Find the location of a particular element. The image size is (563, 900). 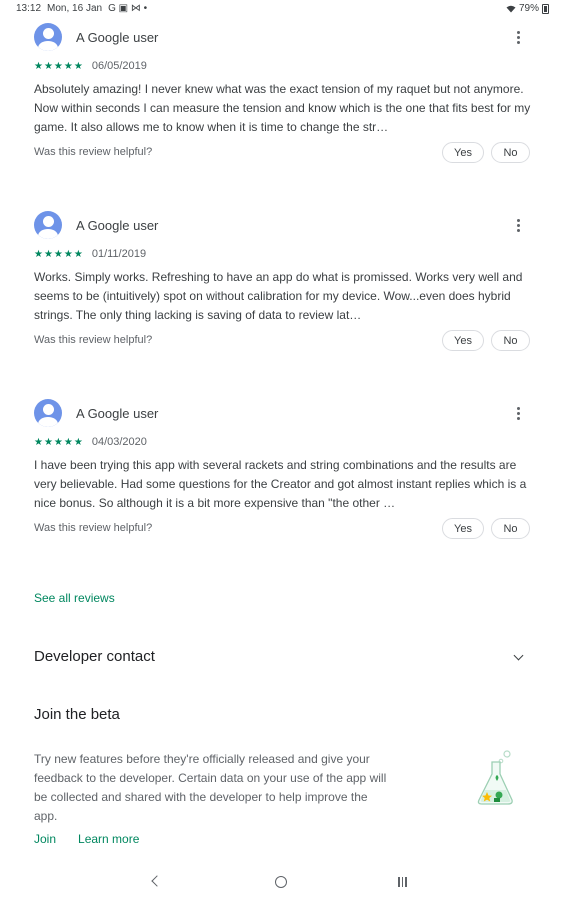

status-date: Mon, 16 Jan is located at coordinates (75, 8).